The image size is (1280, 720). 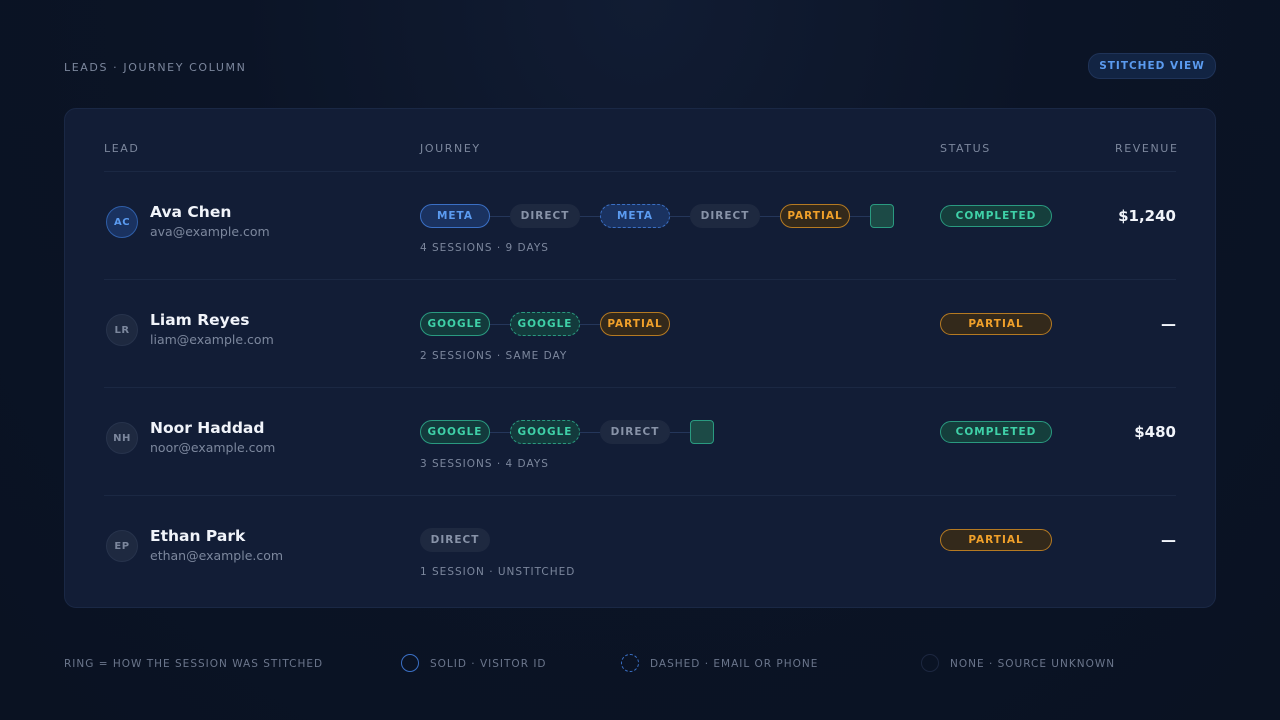 I want to click on session-summary: 2 SESSIONS · SAME DAY, so click(x=494, y=356).